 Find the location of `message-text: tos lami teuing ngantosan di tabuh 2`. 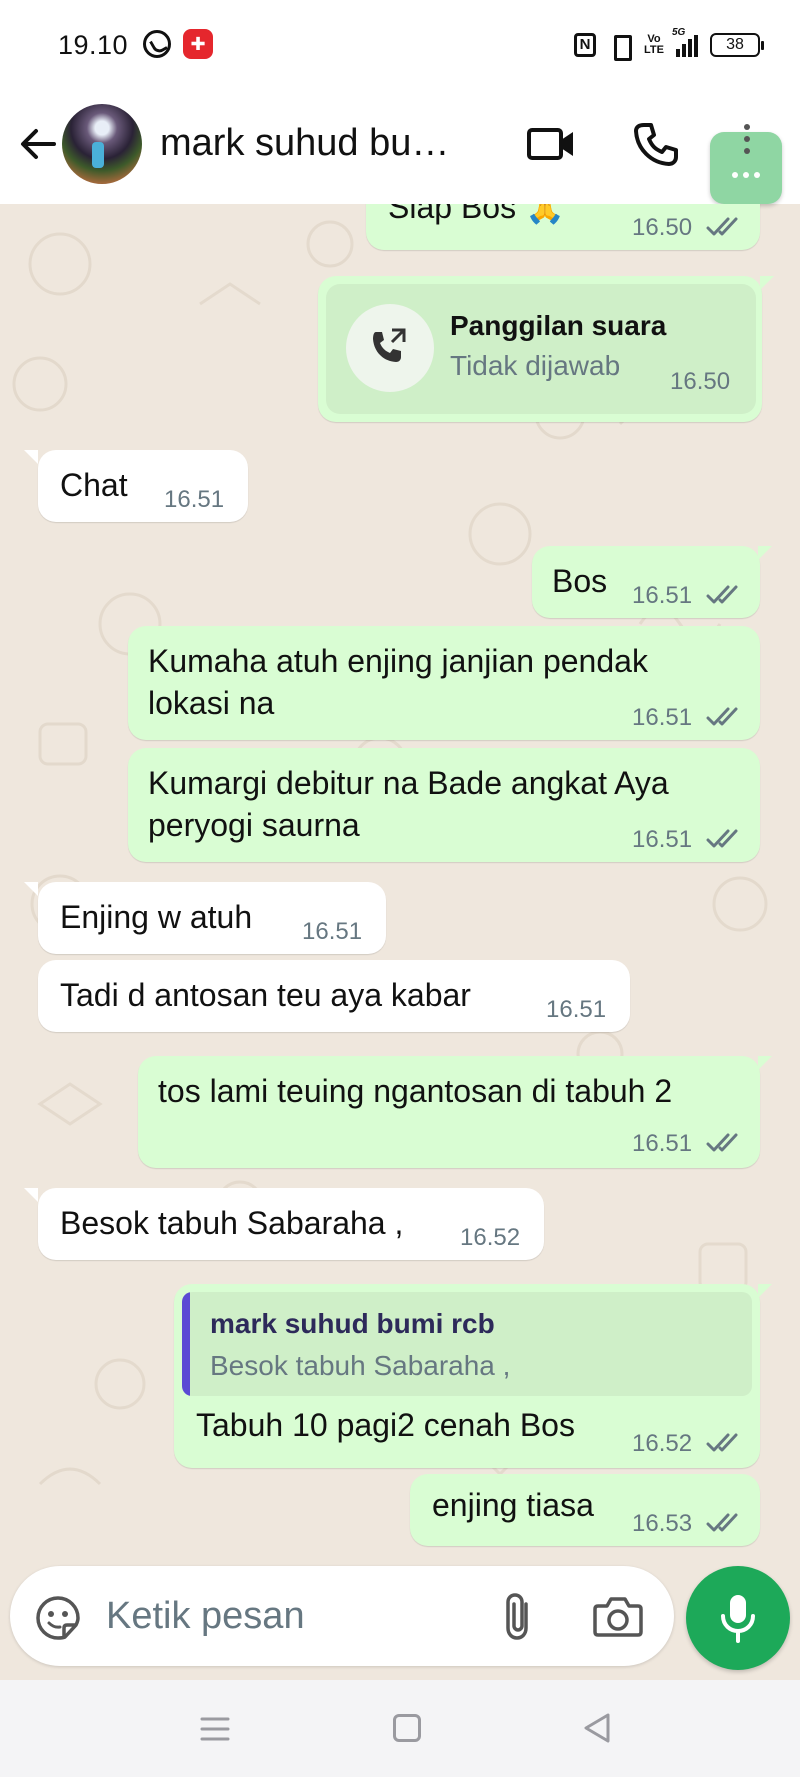

message-text: tos lami teuing ngantosan di tabuh 2 is located at coordinates (415, 1091).